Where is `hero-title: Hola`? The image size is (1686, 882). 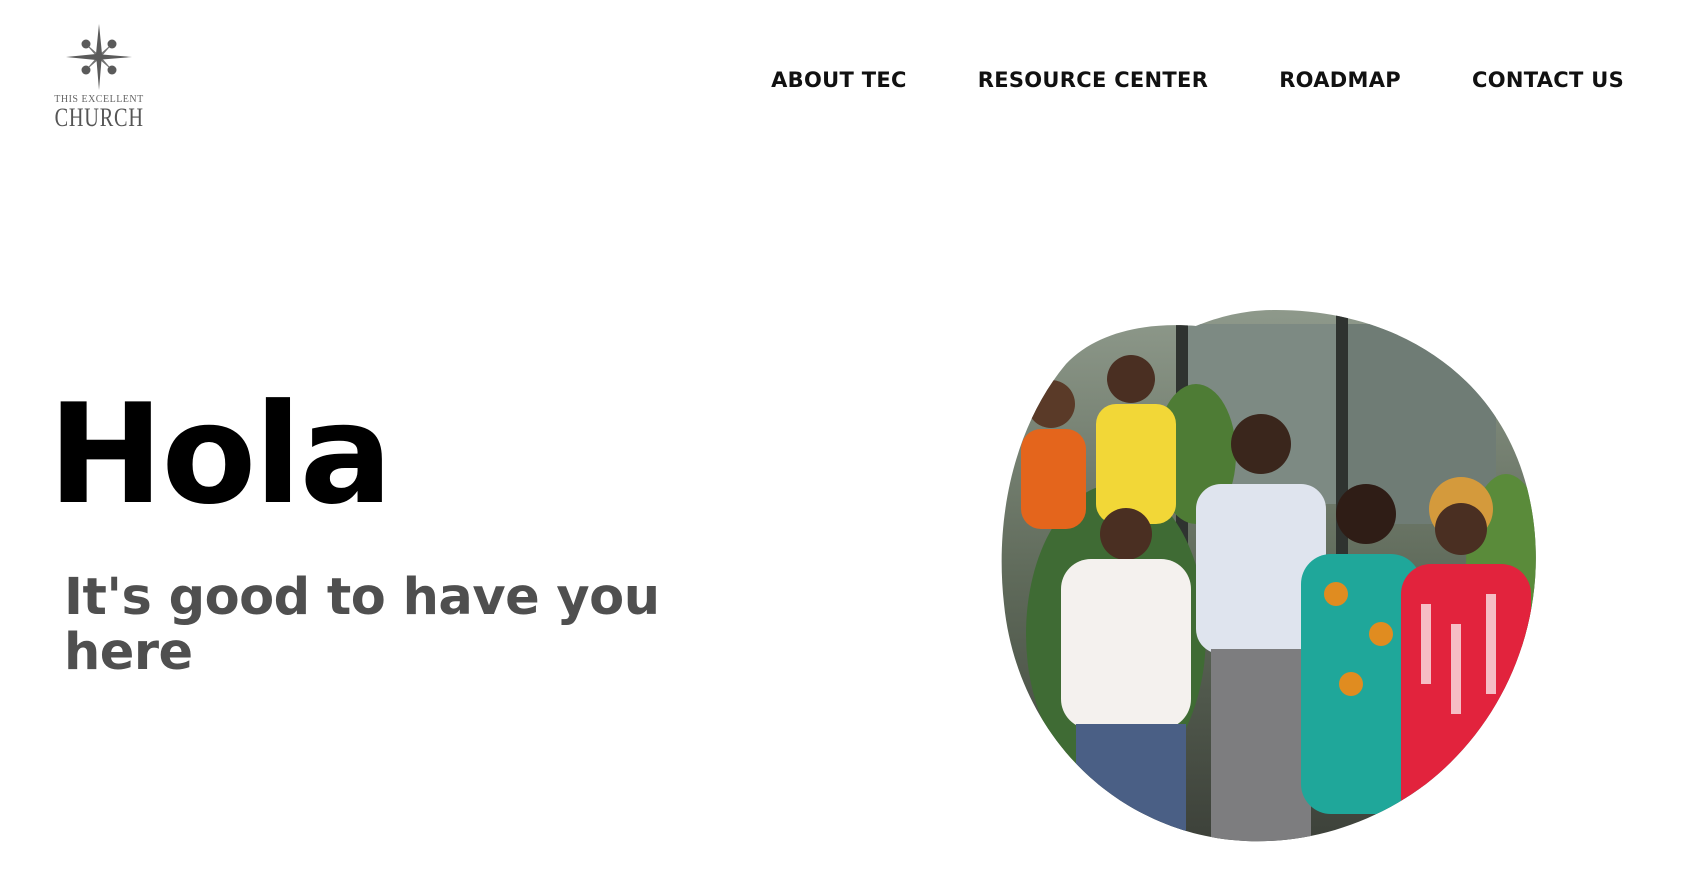
hero-title: Hola is located at coordinates (220, 454).